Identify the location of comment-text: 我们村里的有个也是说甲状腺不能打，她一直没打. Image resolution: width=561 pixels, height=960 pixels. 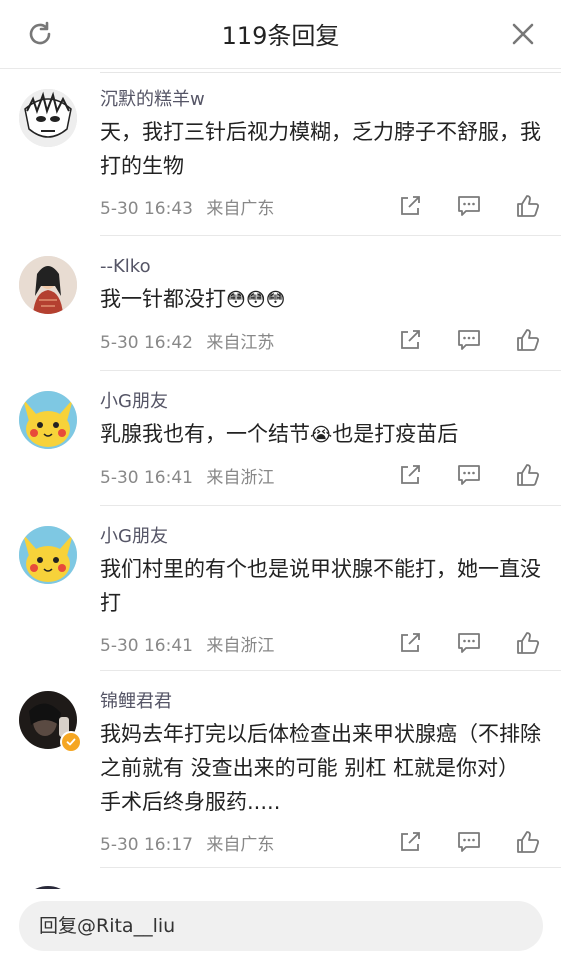
(320, 586).